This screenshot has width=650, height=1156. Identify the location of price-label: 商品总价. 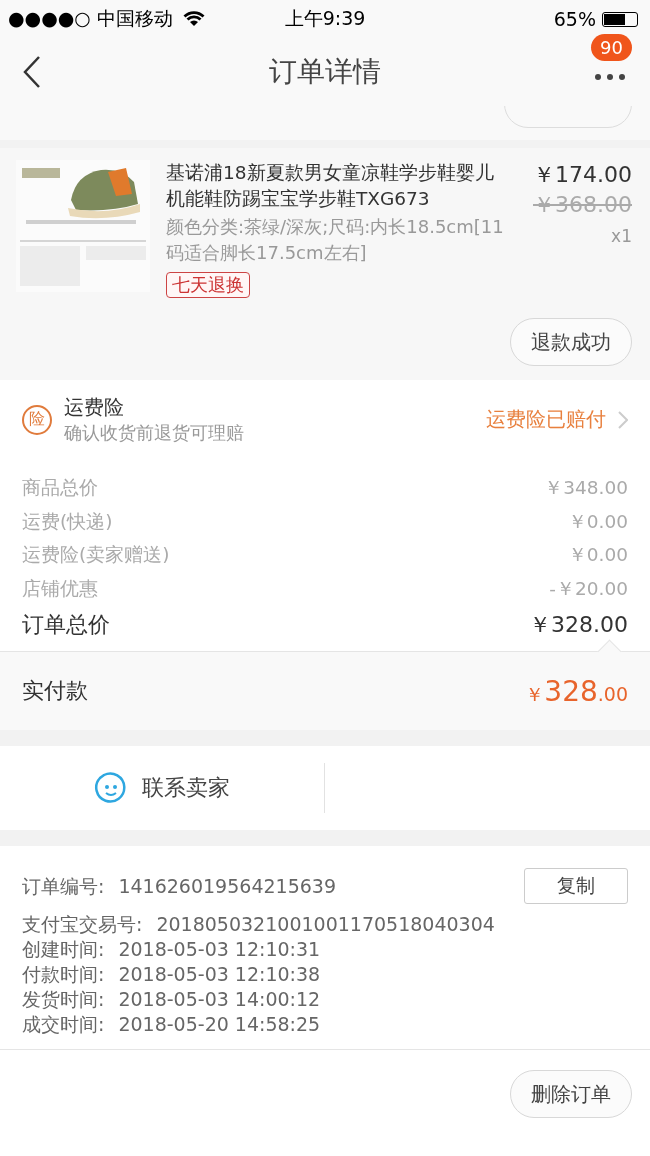
(60, 488).